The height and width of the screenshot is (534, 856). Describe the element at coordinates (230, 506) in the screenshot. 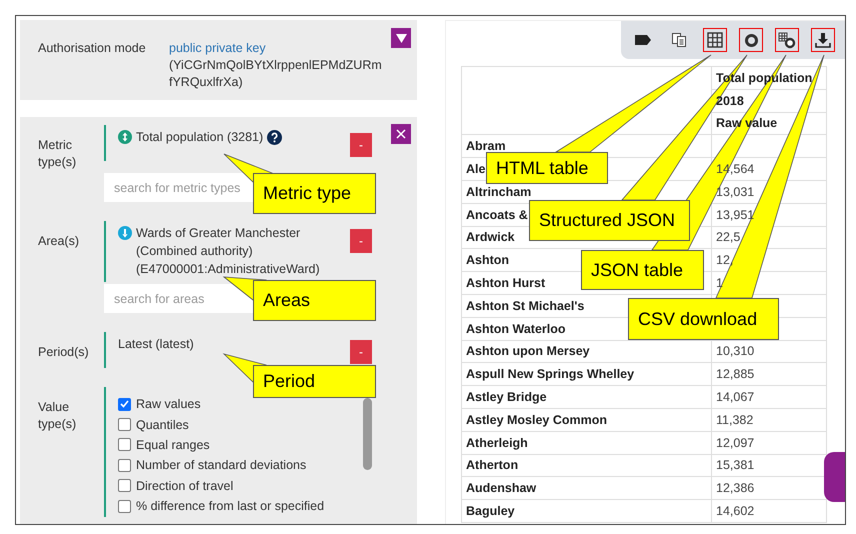

I see `checkbox-label: % difference from last or specified` at that location.